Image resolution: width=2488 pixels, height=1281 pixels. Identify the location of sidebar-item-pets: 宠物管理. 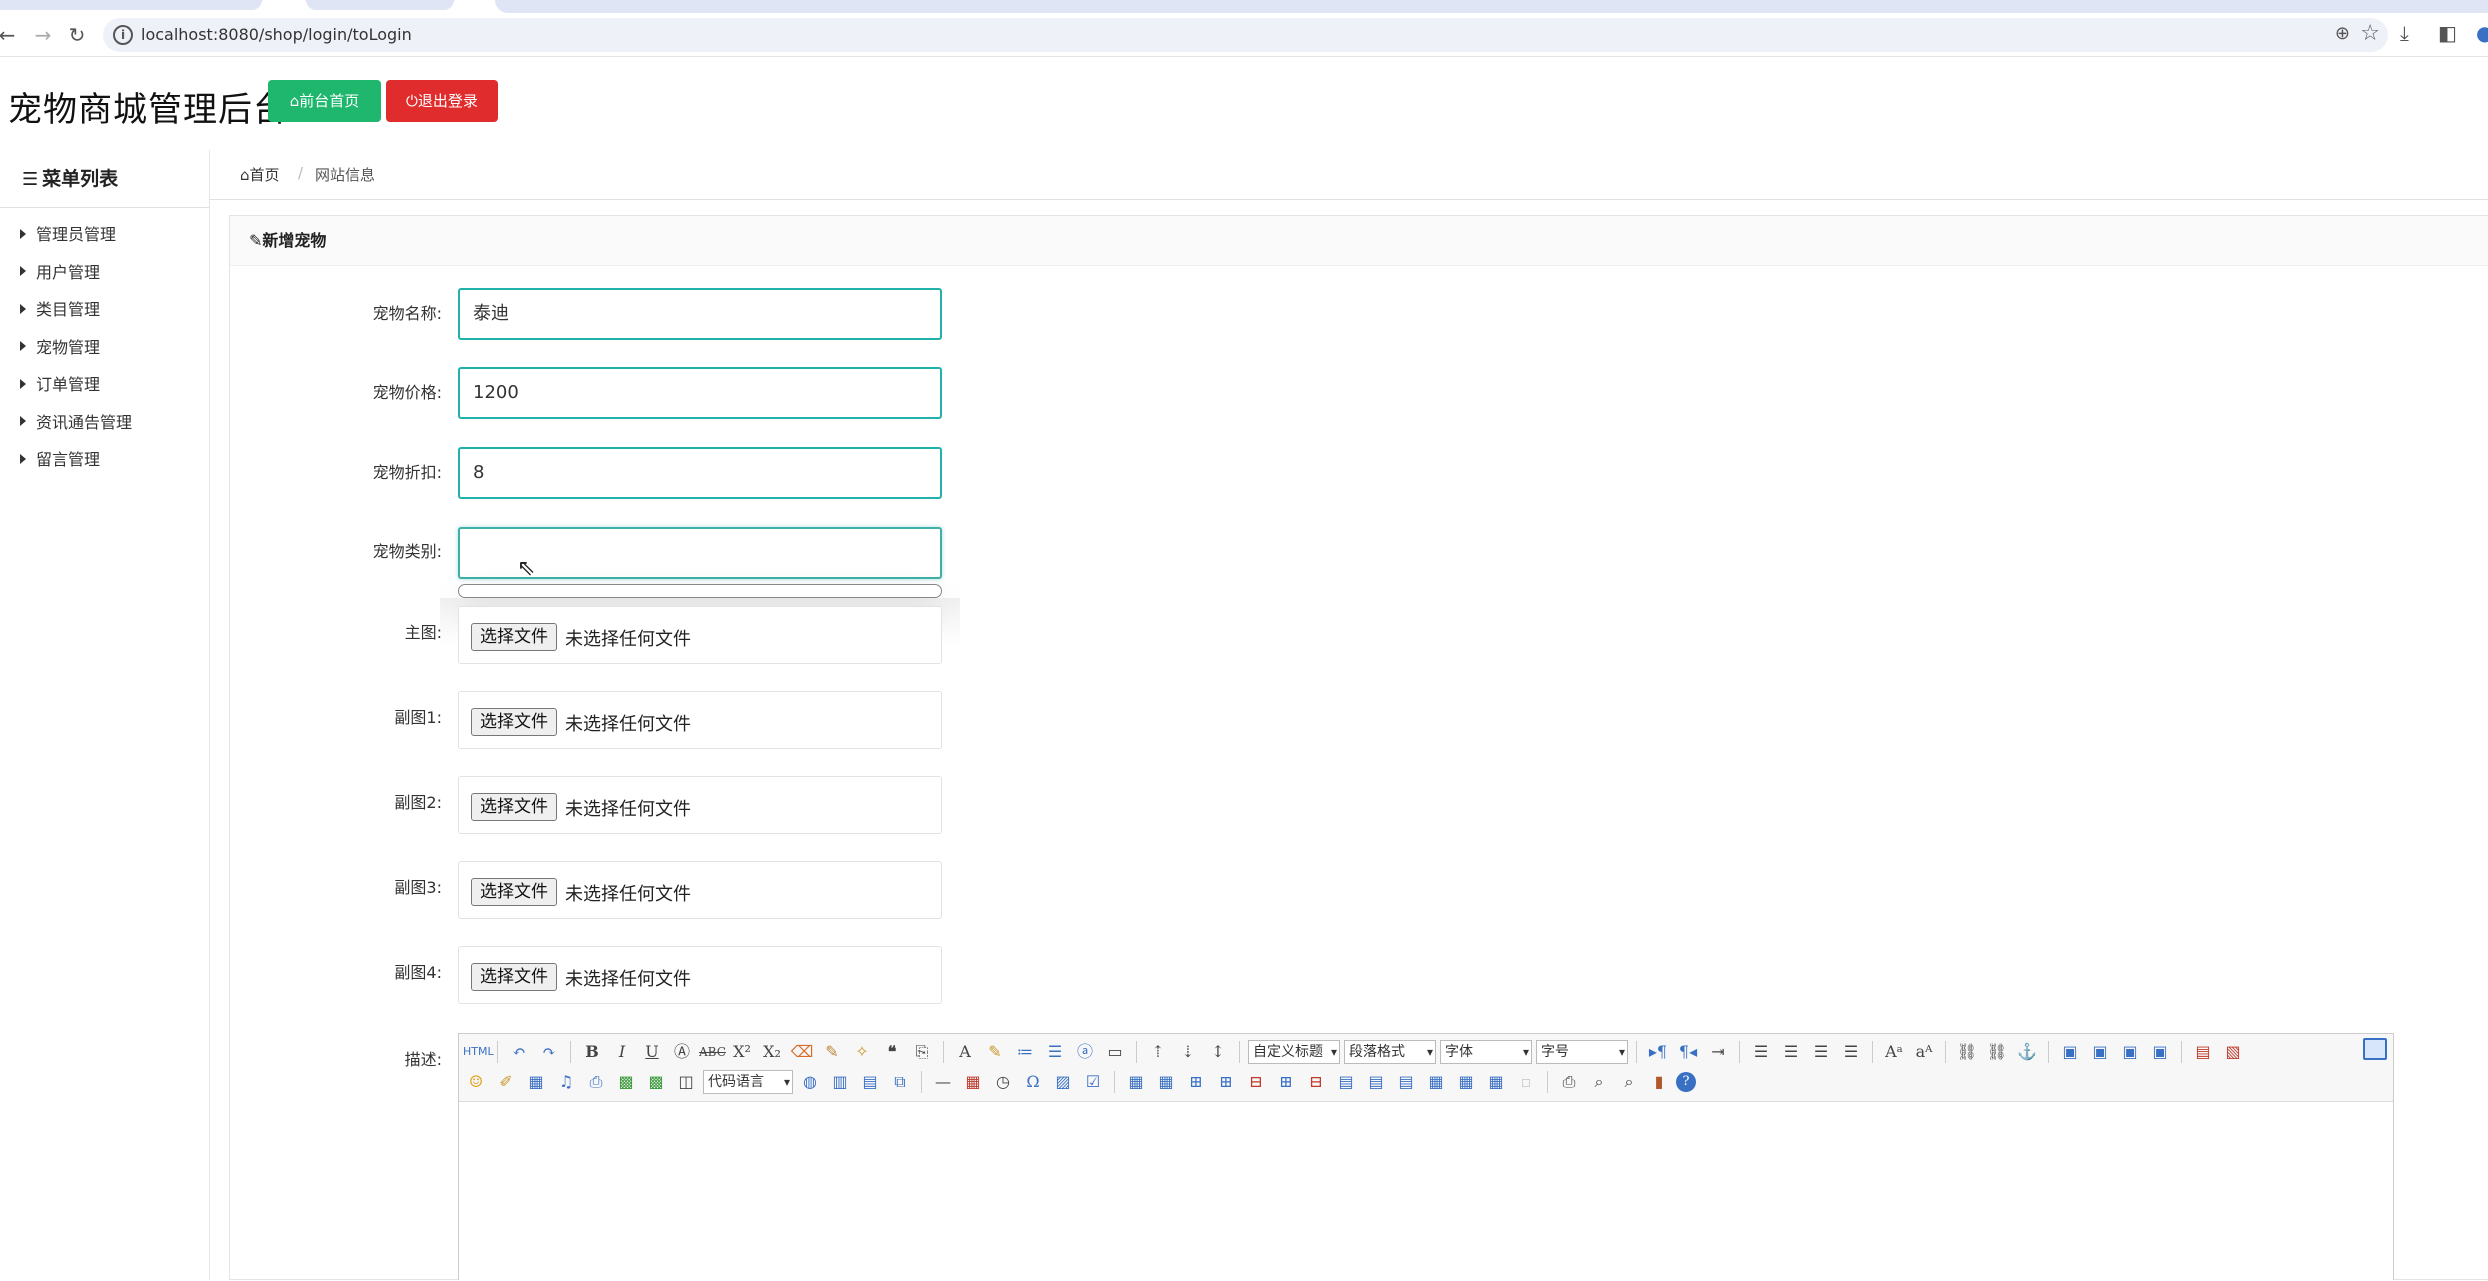
(104, 348).